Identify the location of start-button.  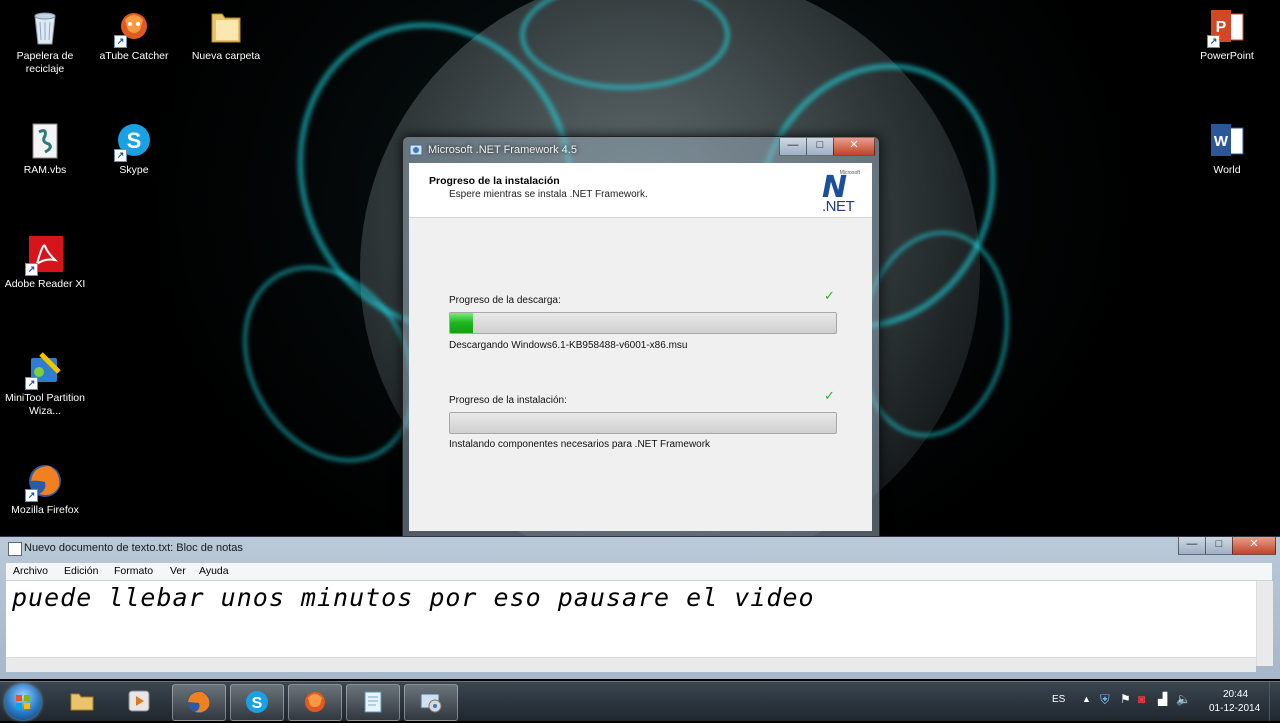
(23, 702).